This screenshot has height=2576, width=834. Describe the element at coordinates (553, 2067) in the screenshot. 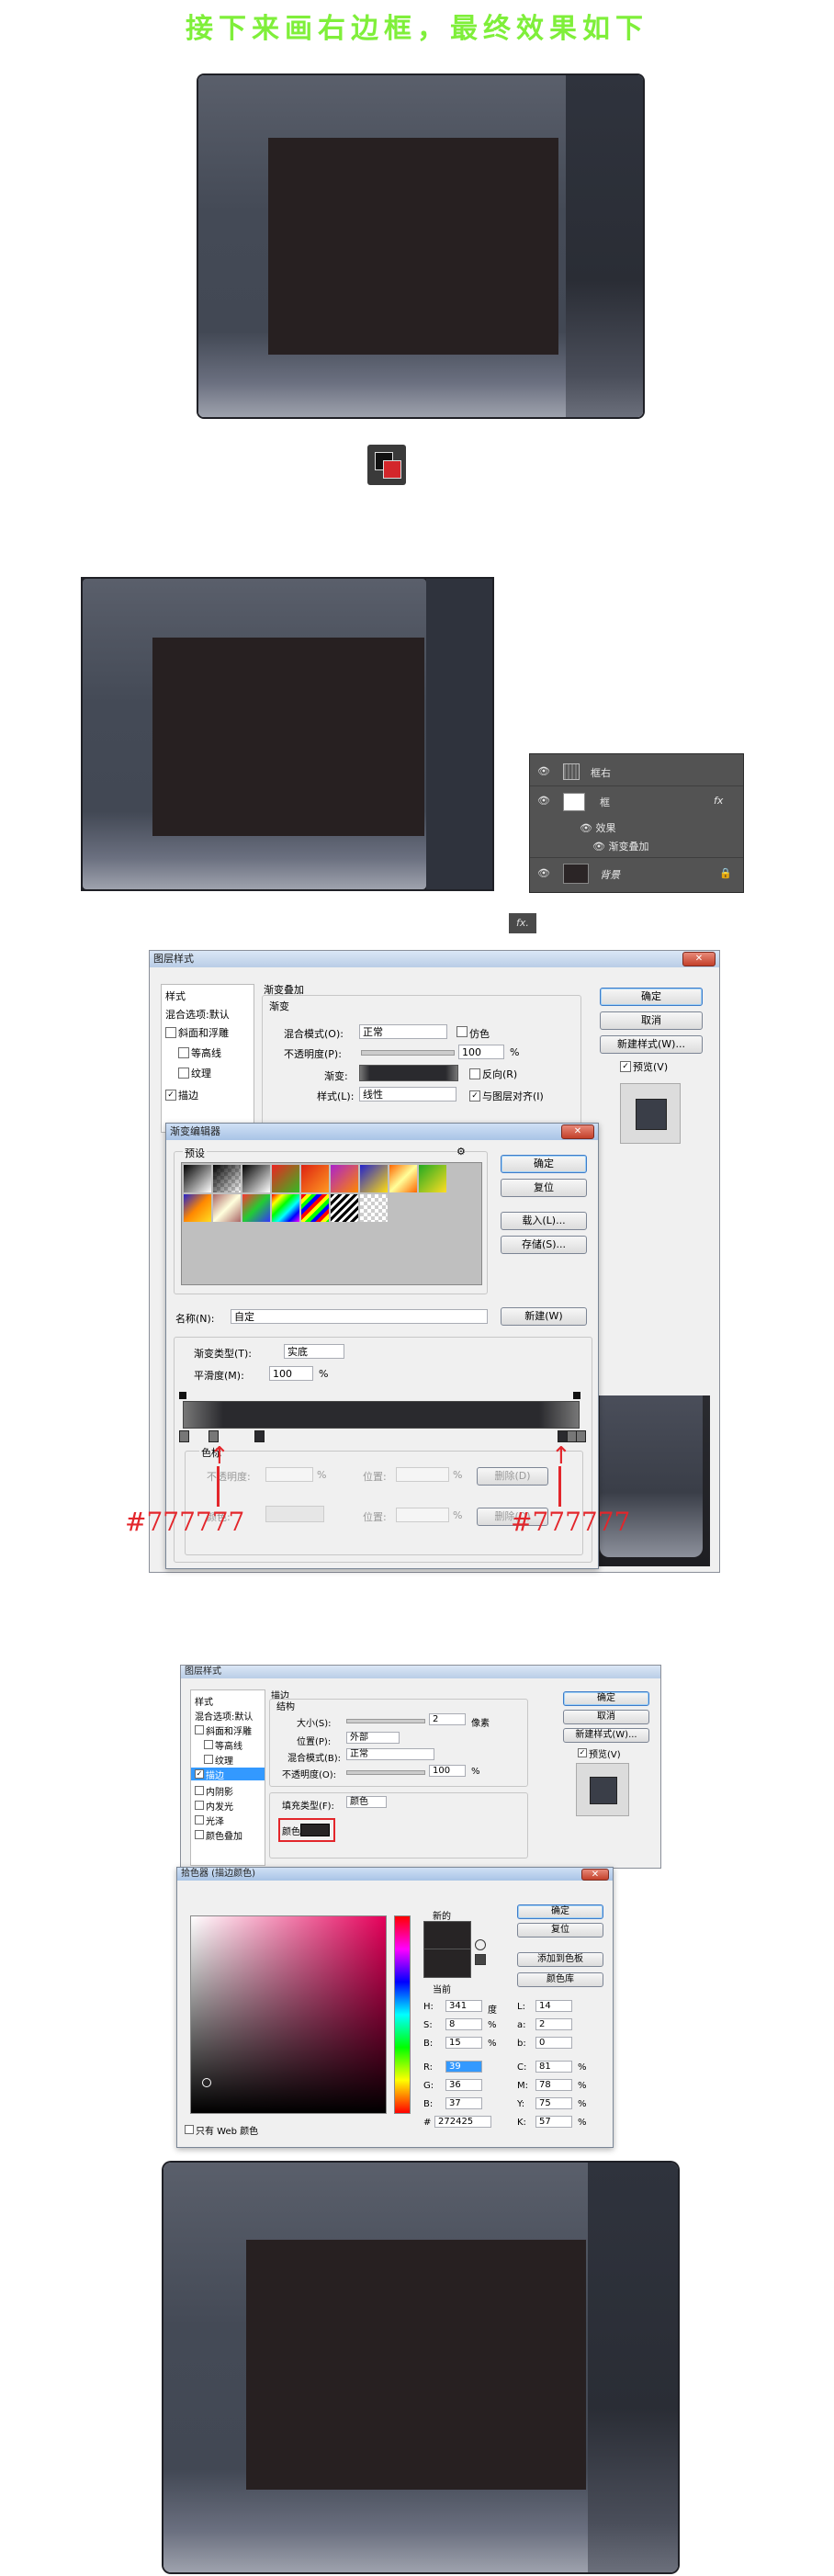

I see `field-value: 81` at that location.